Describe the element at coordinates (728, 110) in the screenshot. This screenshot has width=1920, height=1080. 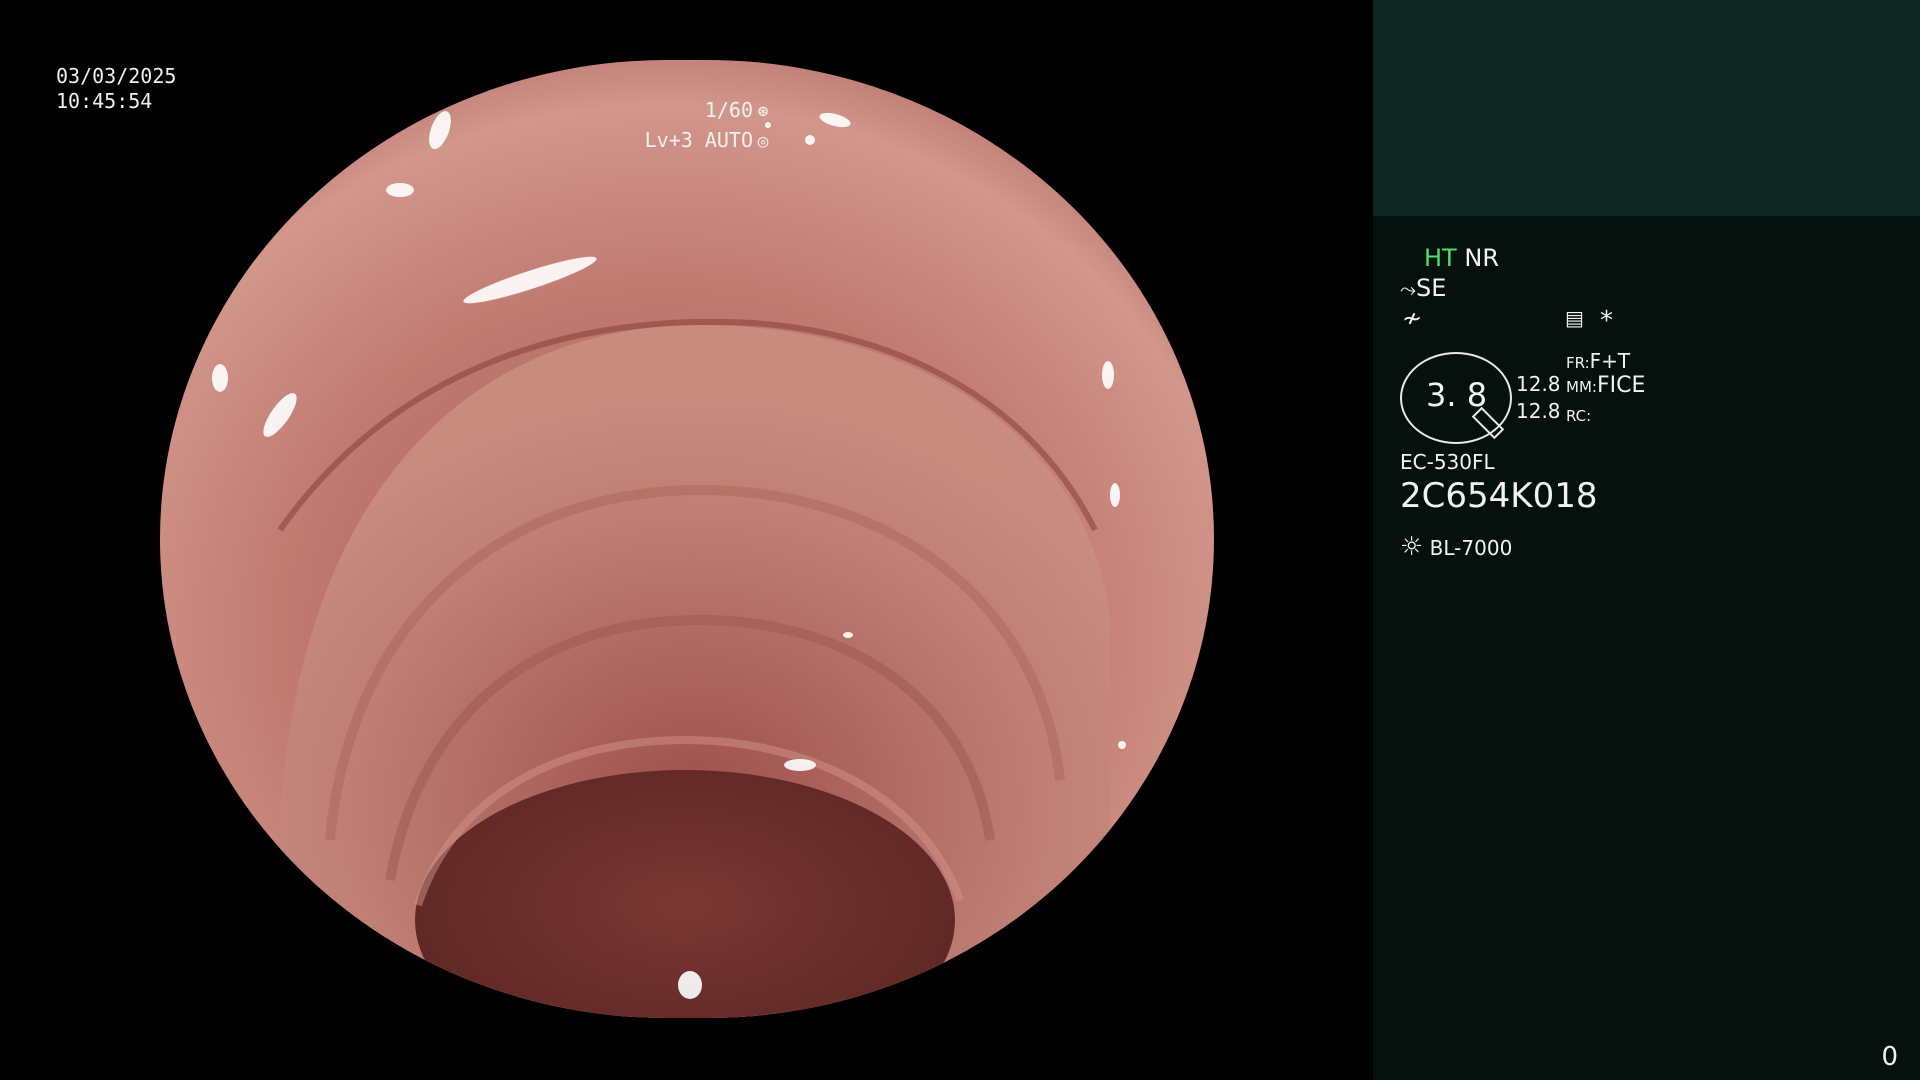
I see `shutter-text: 1/60` at that location.